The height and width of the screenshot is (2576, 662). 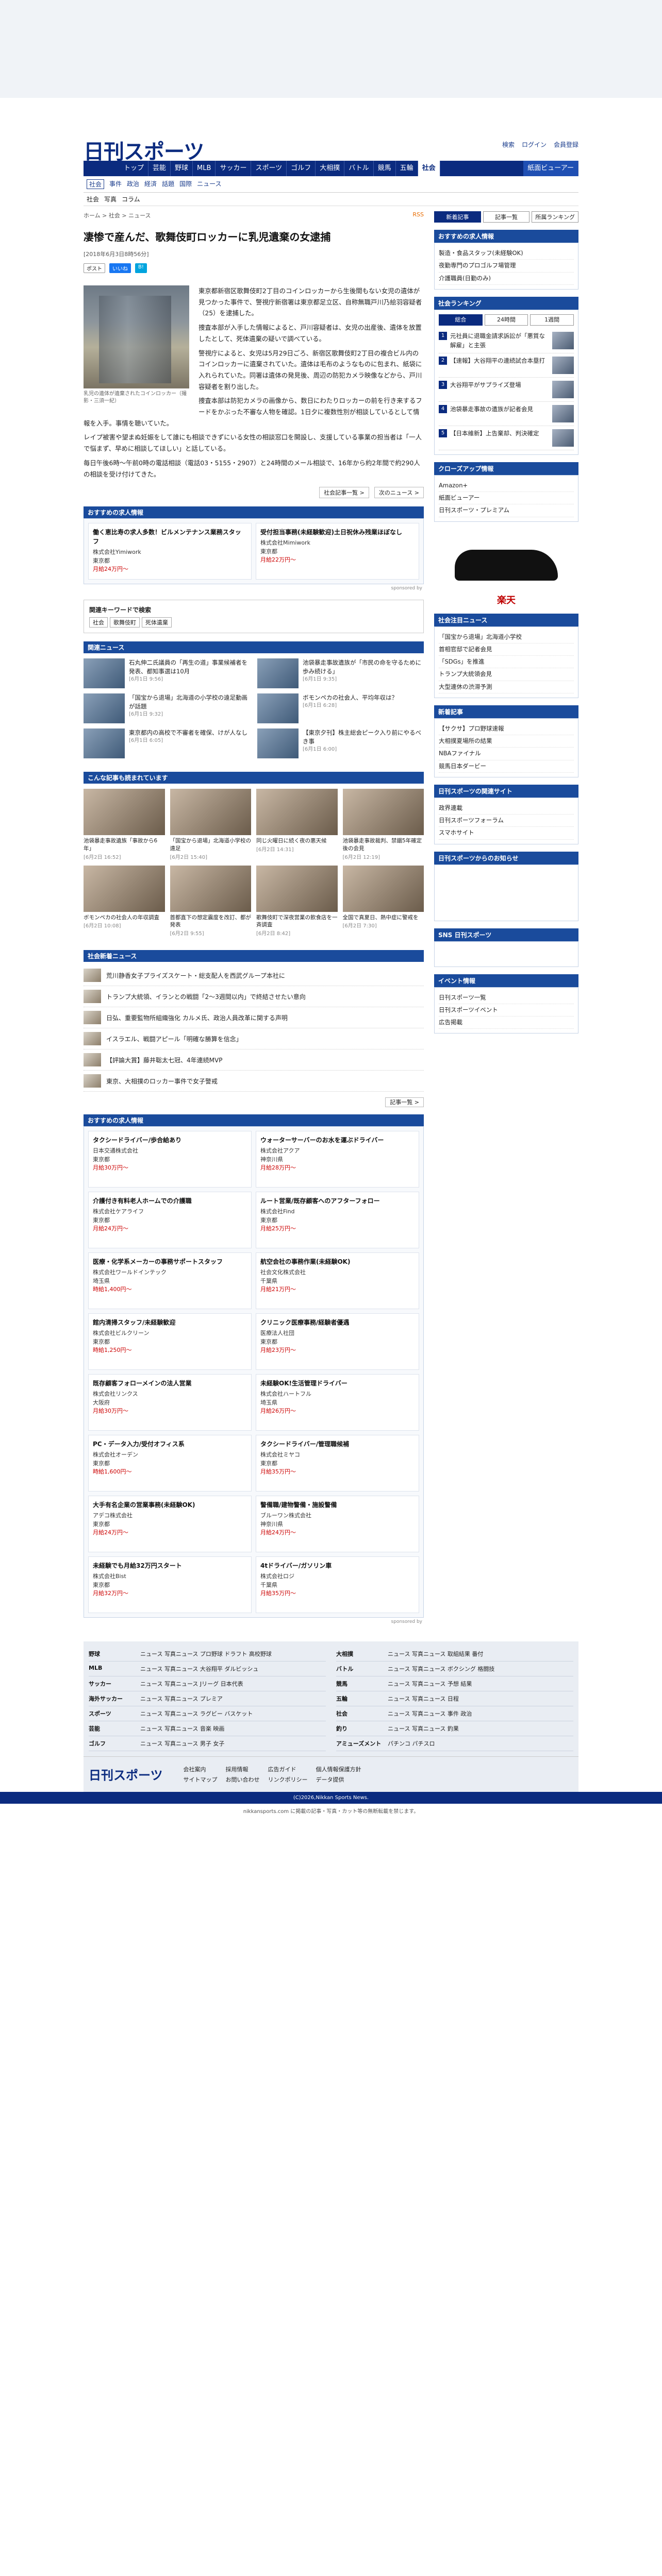 I want to click on recommend-item: 池袋暴走事故裁判、禁錮5年確定後の会見 [6月2日 12:19], so click(x=383, y=824).